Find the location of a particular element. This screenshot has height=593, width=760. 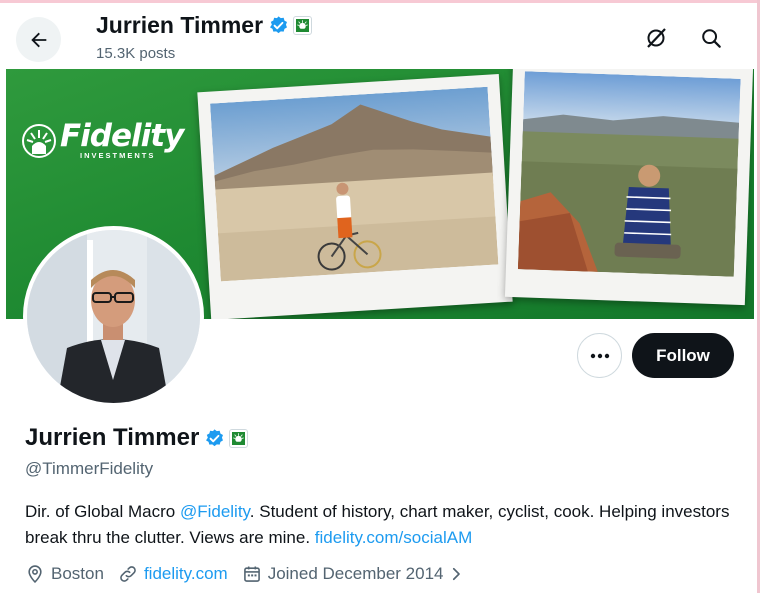

header-name: Jurrien Timmer is located at coordinates (180, 25).